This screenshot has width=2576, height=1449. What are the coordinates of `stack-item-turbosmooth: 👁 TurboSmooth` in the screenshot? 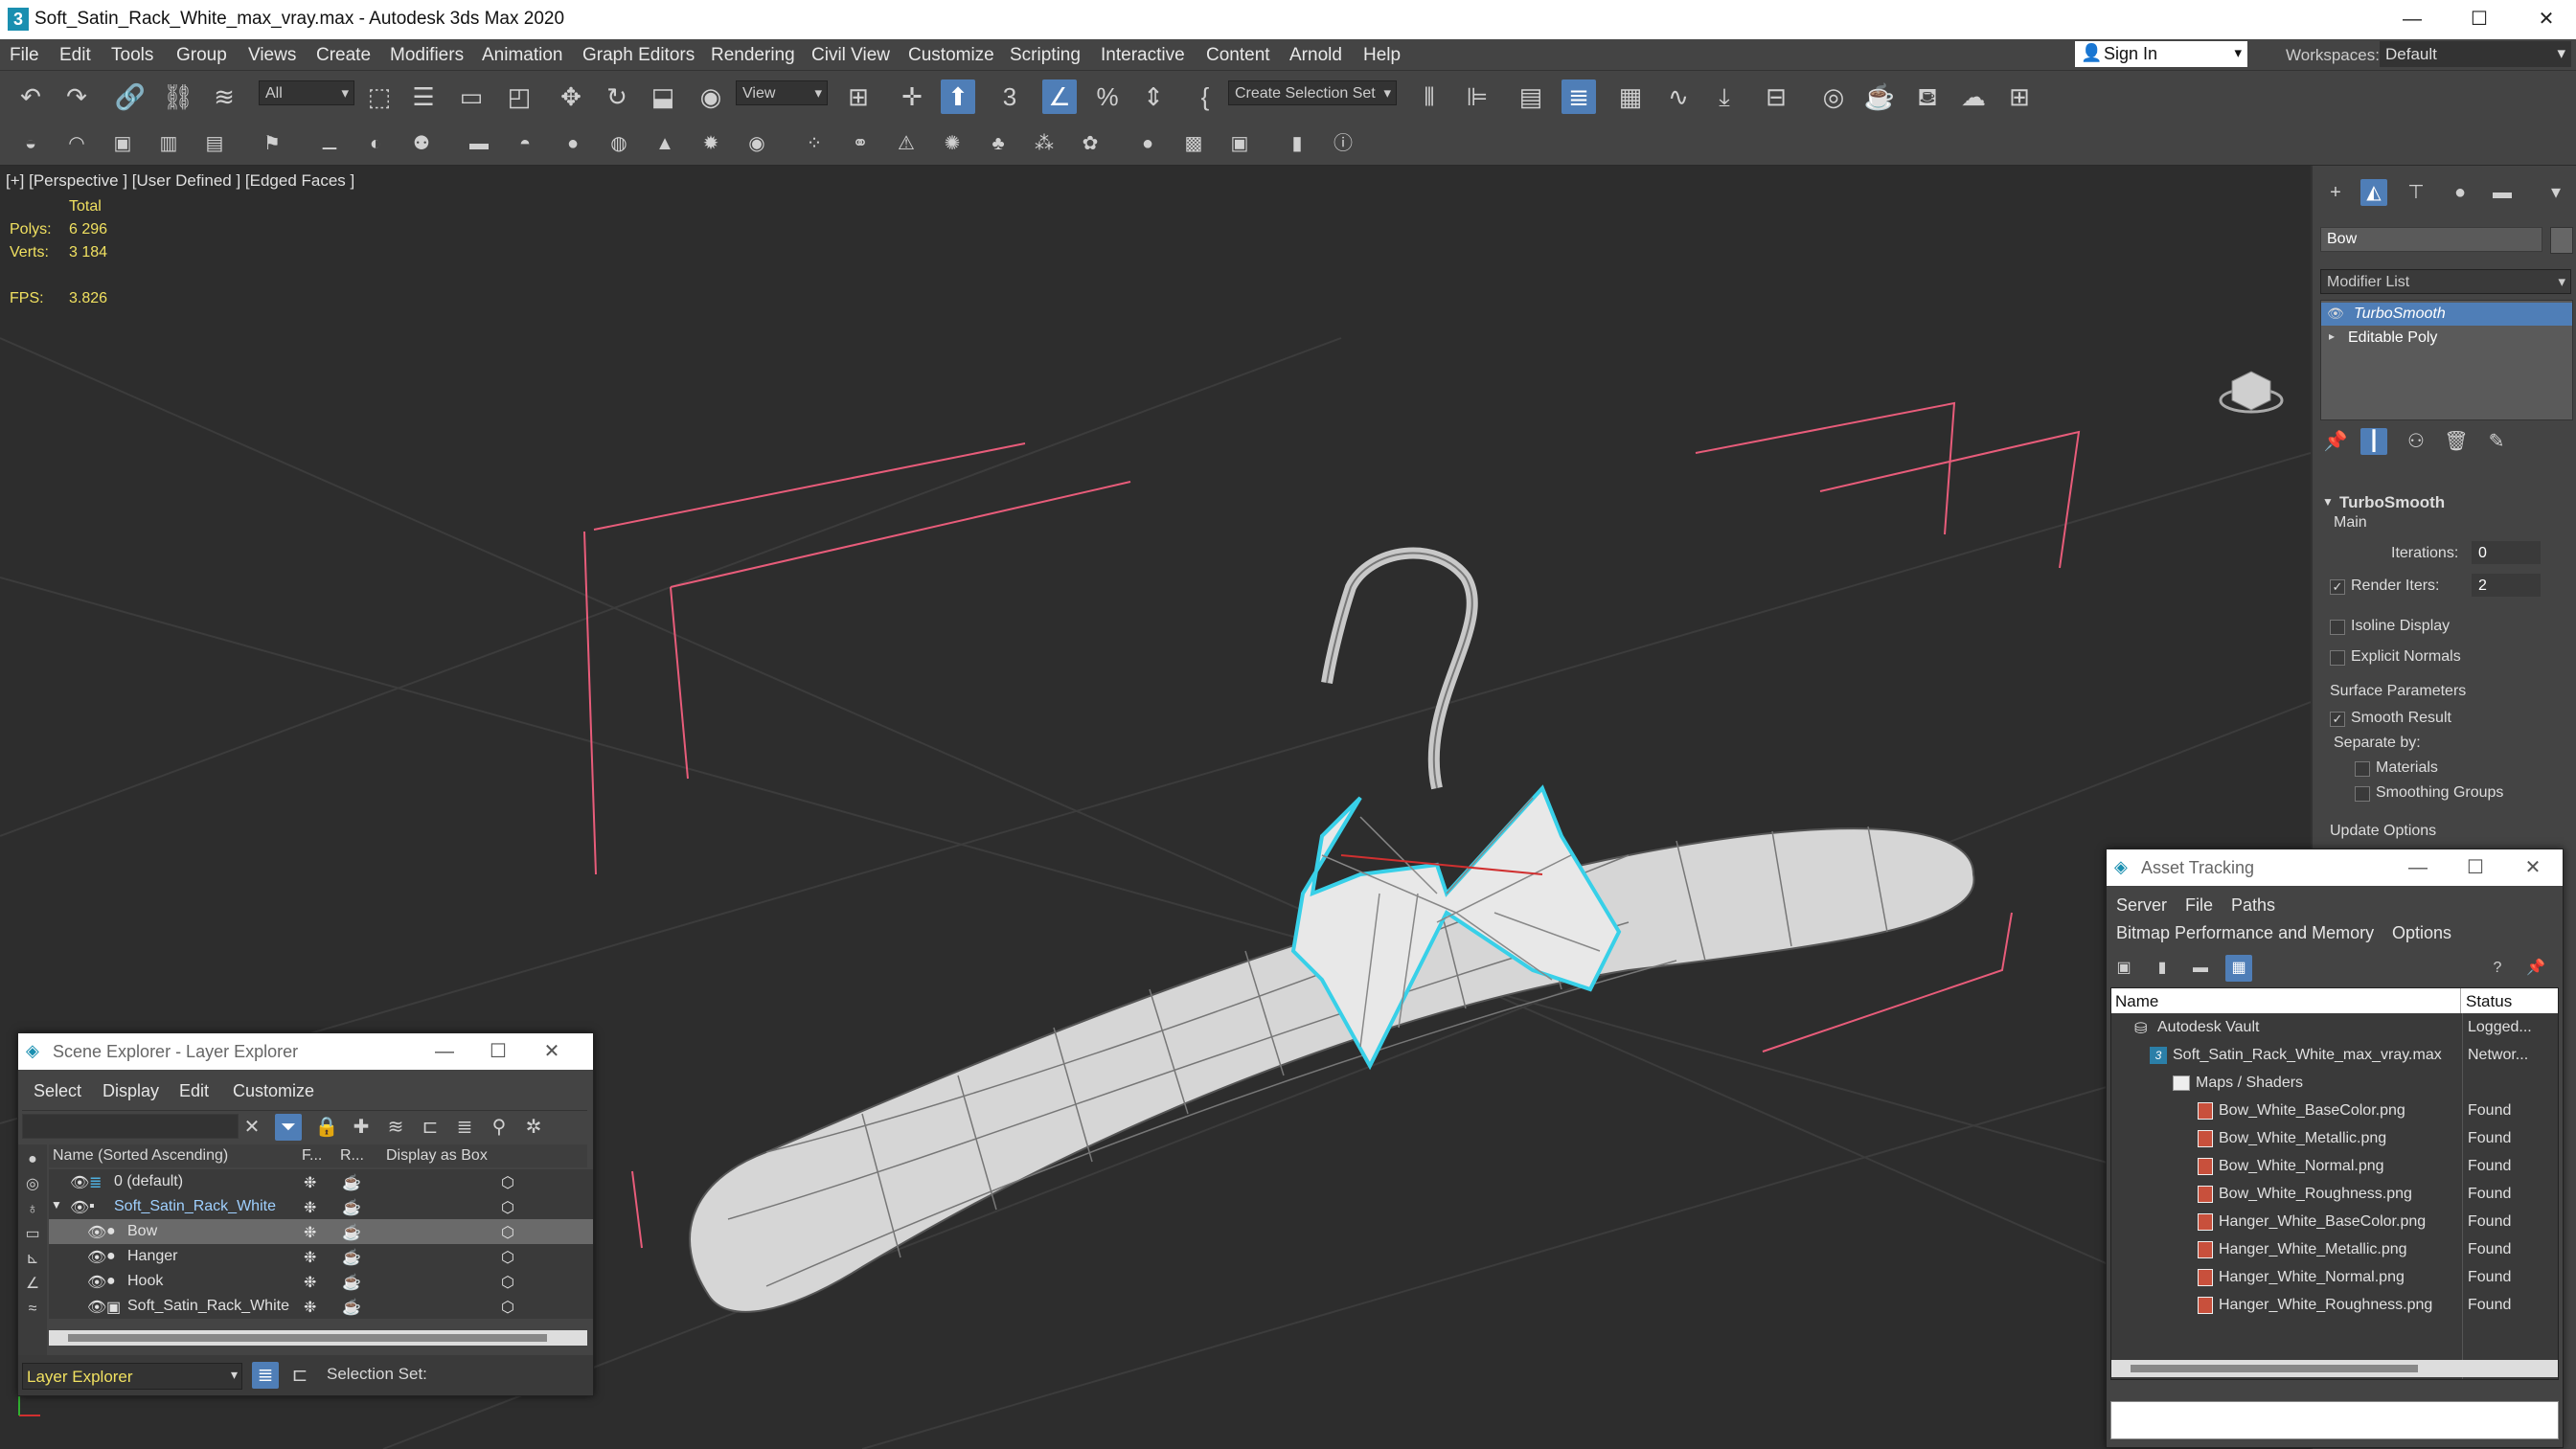 It's located at (2446, 314).